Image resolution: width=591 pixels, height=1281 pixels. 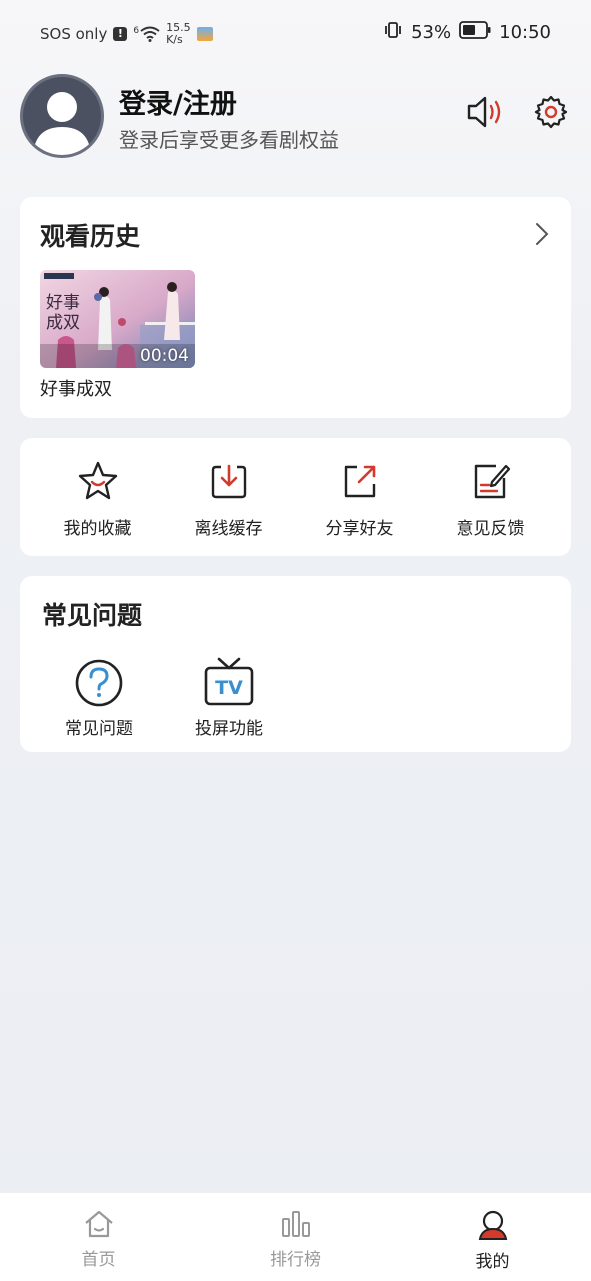 I want to click on nav-profile: 我的, so click(x=492, y=1237).